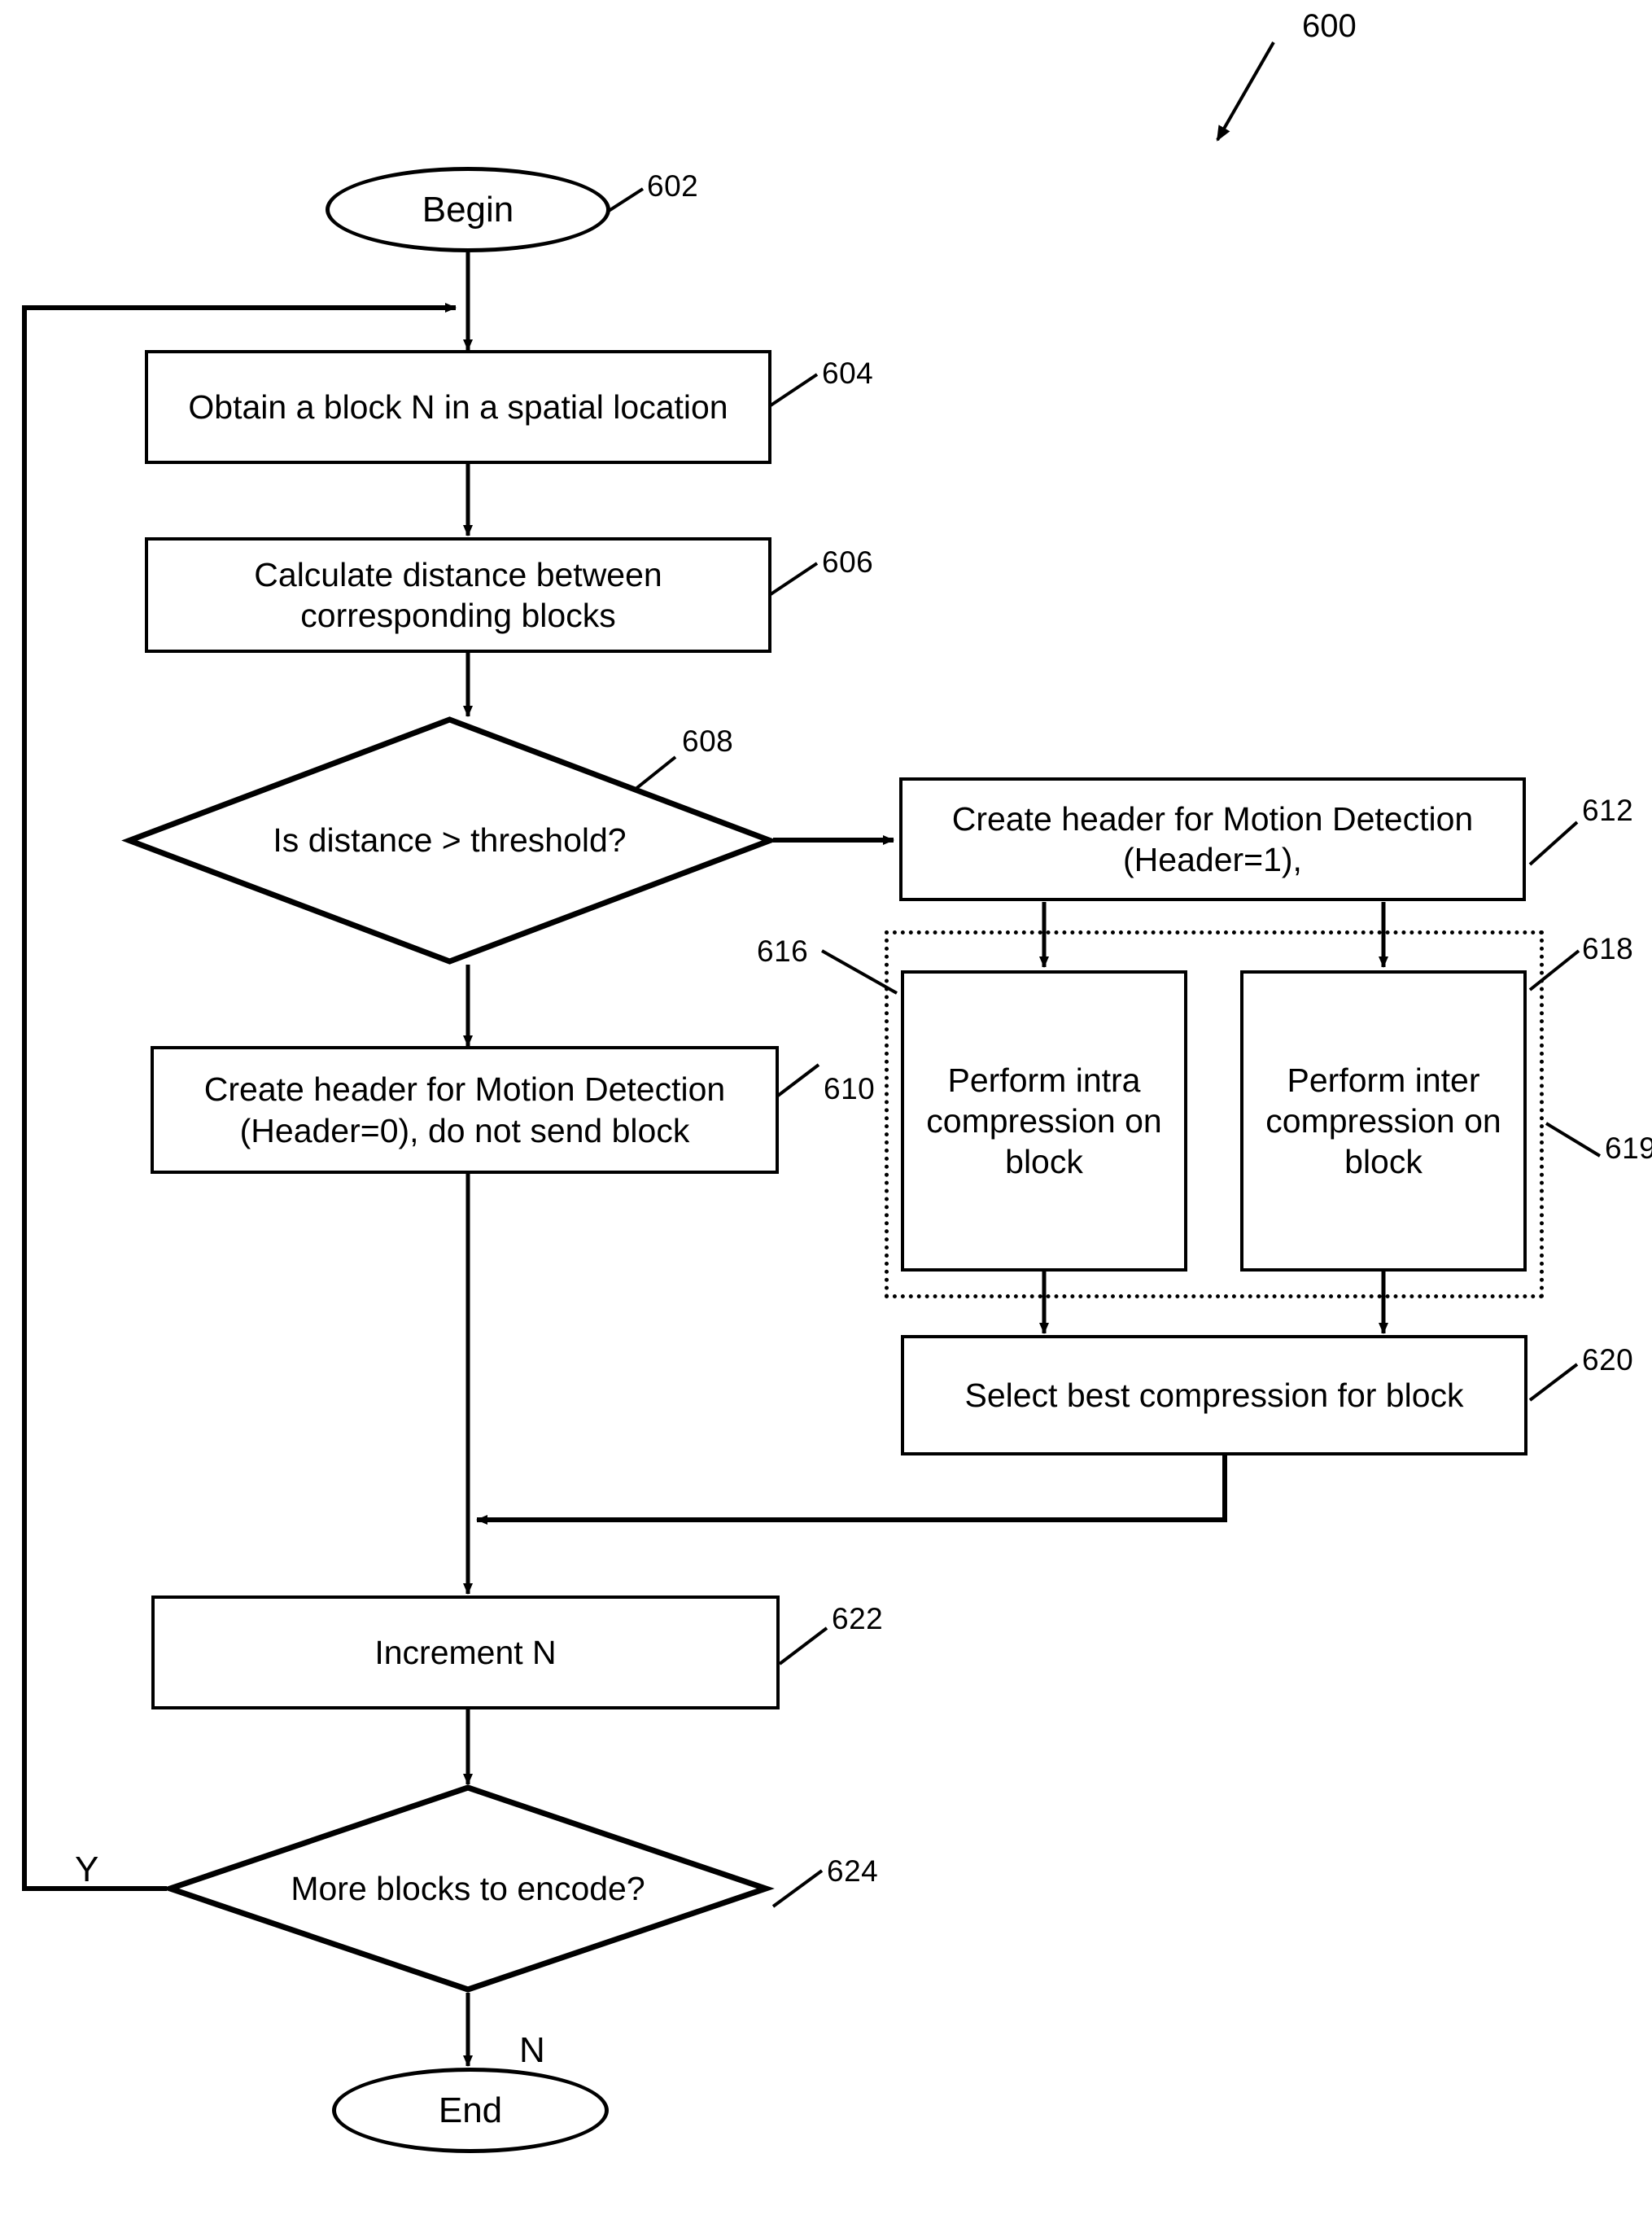  What do you see at coordinates (848, 562) in the screenshot?
I see `ref-606: 606` at bounding box center [848, 562].